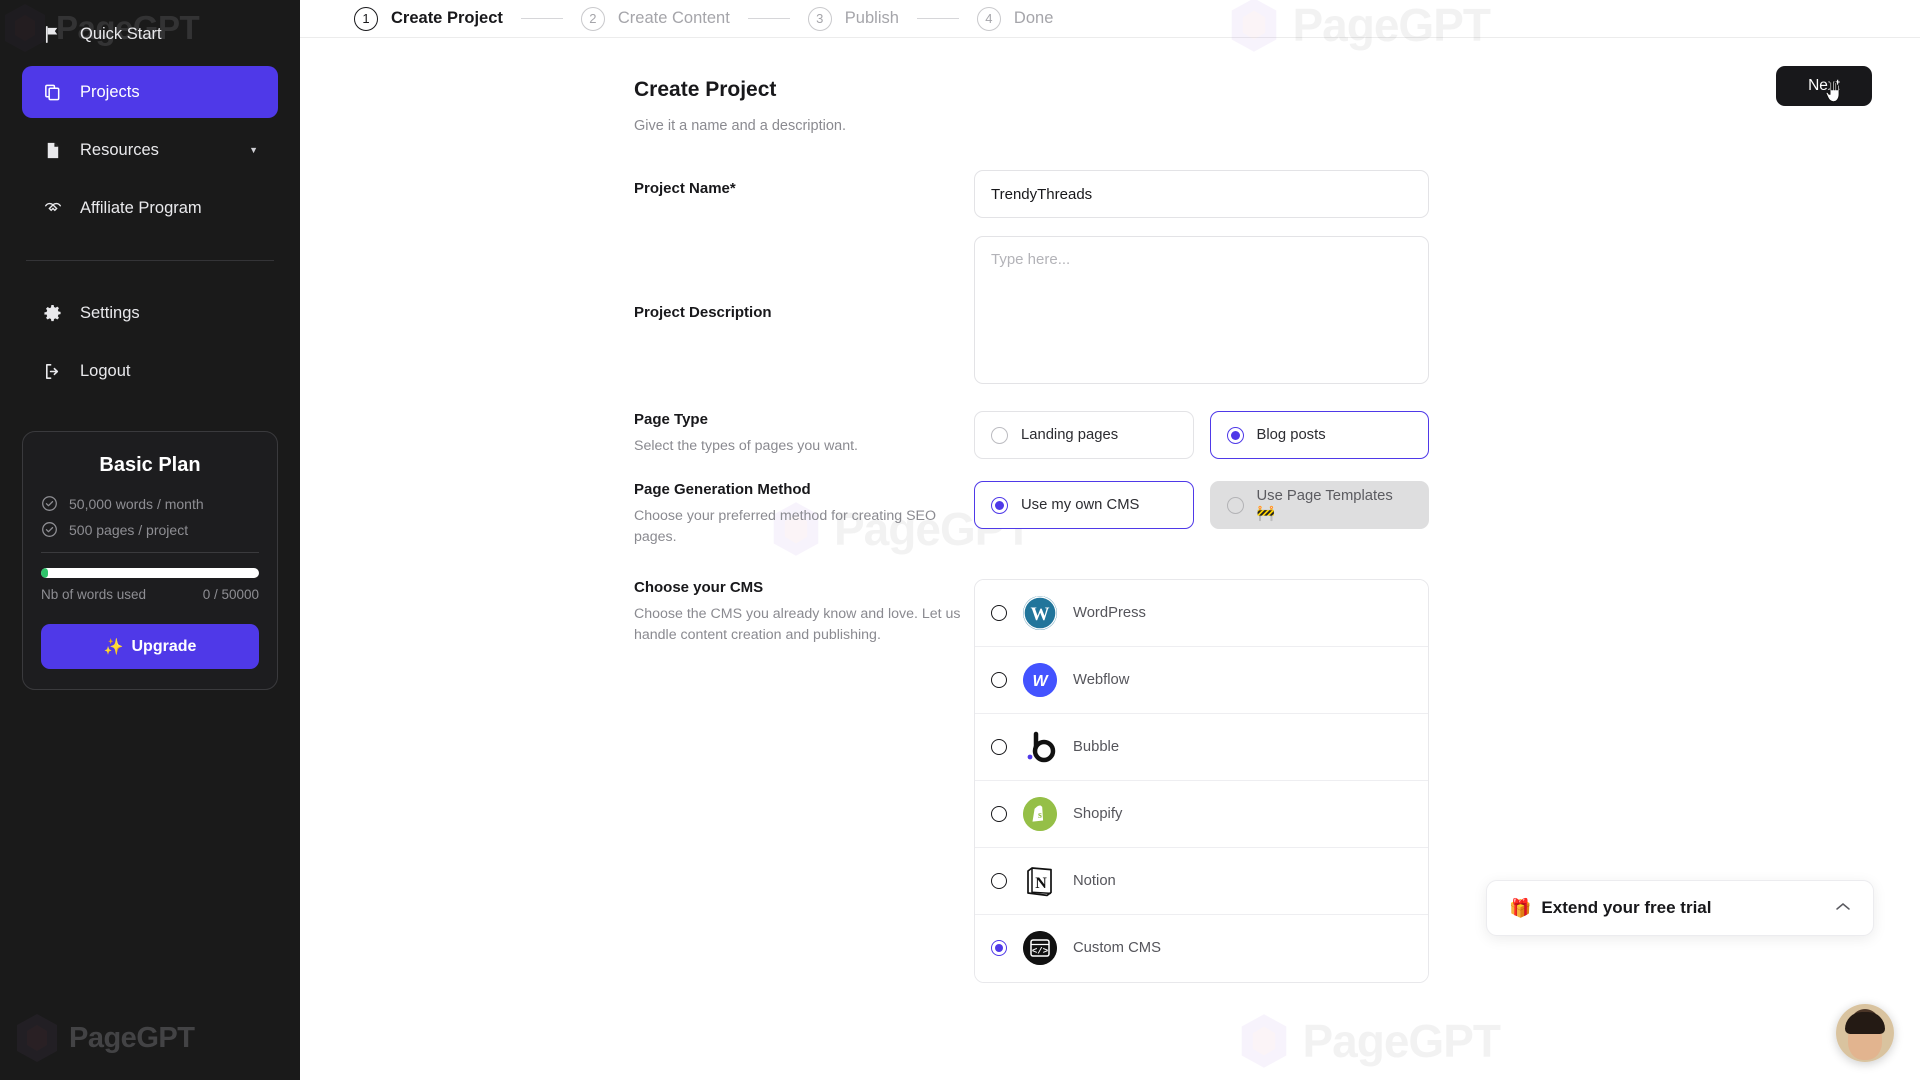 The image size is (1920, 1080). Describe the element at coordinates (52, 313) in the screenshot. I see `gear-icon` at that location.